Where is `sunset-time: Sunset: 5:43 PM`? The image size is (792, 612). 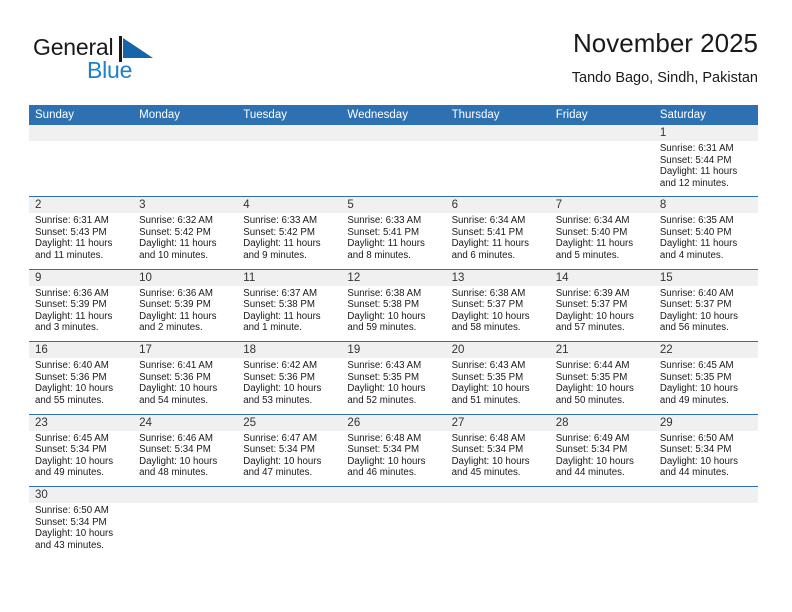
sunset-time: Sunset: 5:43 PM is located at coordinates (71, 232).